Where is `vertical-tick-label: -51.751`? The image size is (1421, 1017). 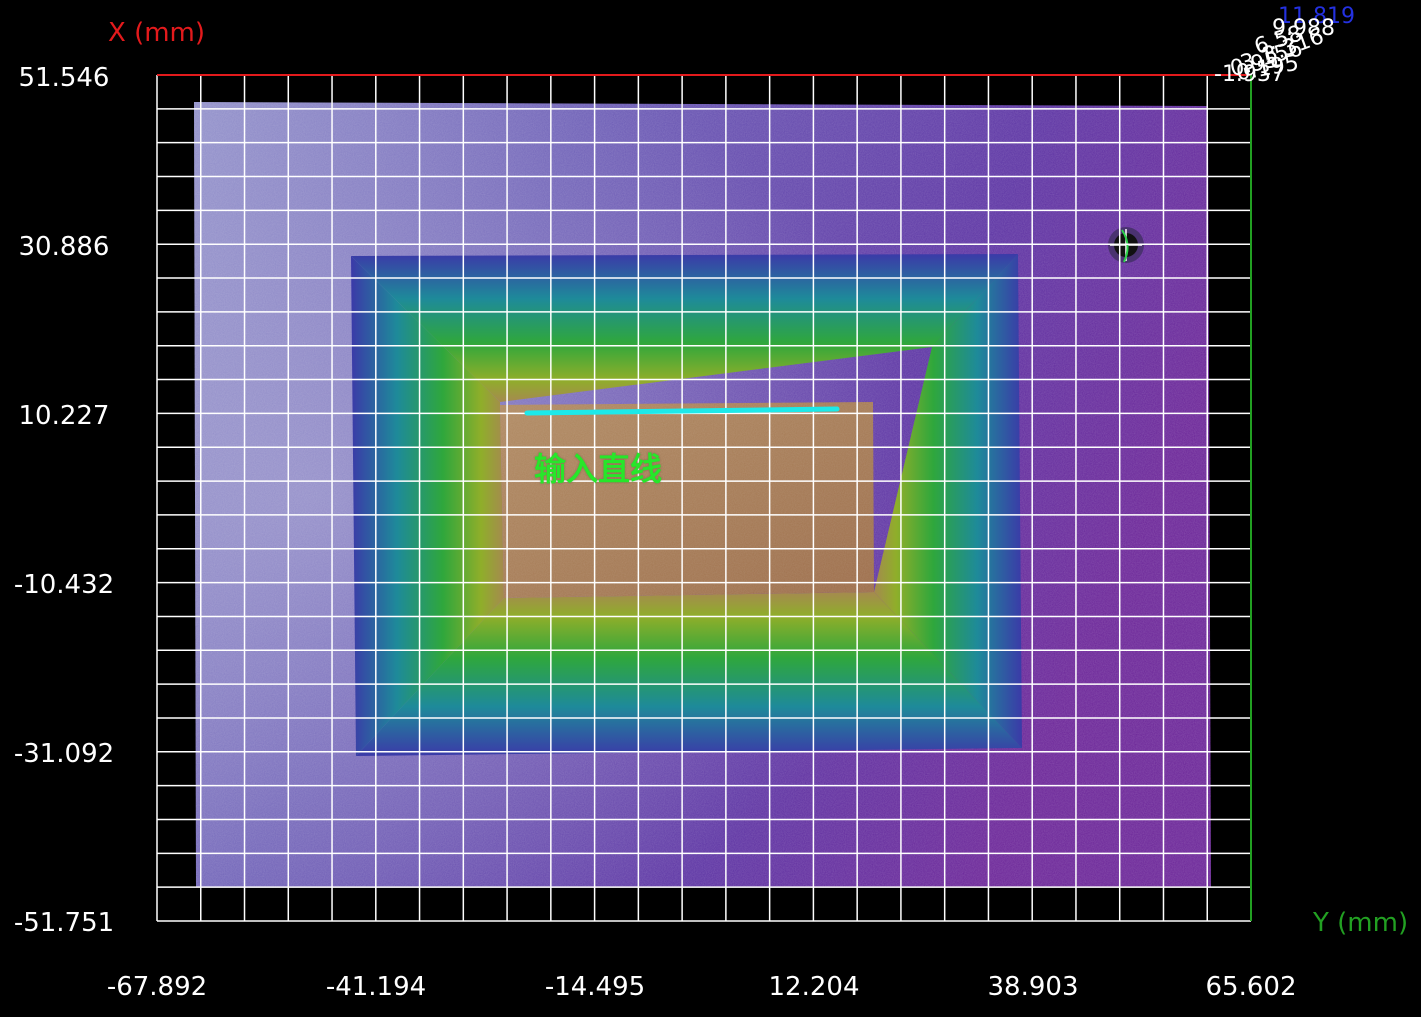
vertical-tick-label: -51.751 is located at coordinates (64, 923).